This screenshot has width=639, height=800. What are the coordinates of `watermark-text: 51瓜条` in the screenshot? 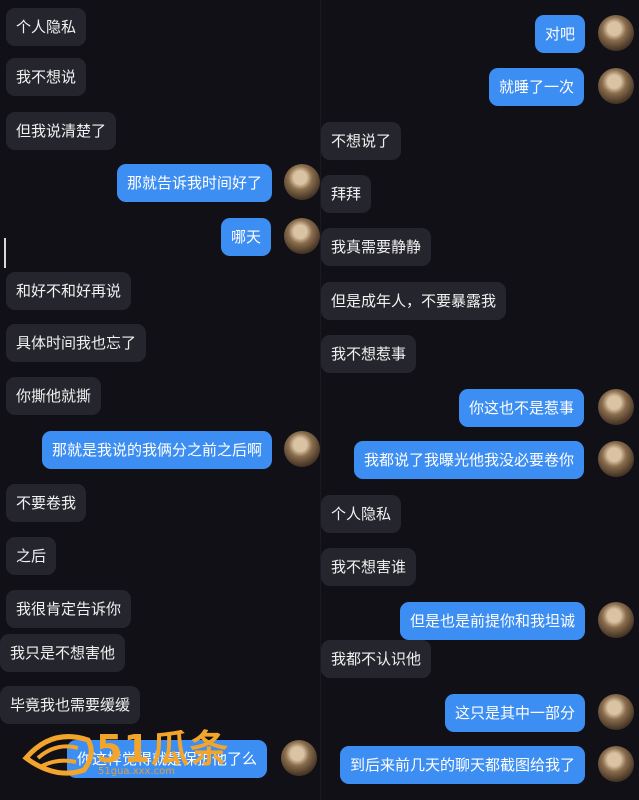 It's located at (162, 749).